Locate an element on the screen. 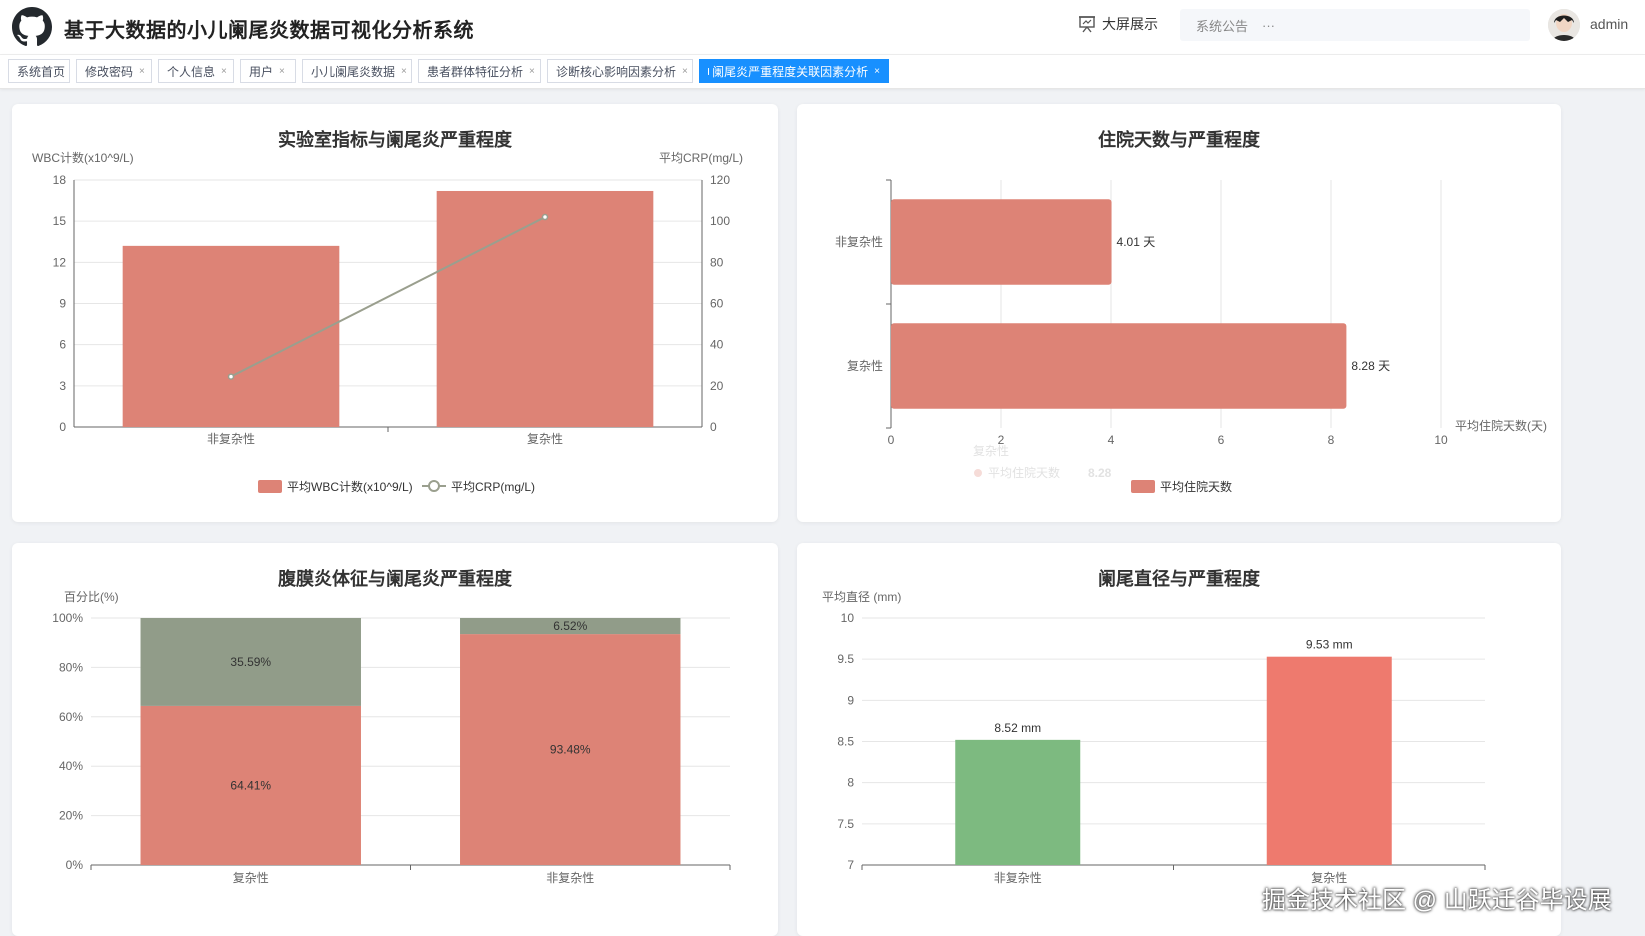 The image size is (1645, 936). y-axis-label: 百分比(%) is located at coordinates (91, 597).